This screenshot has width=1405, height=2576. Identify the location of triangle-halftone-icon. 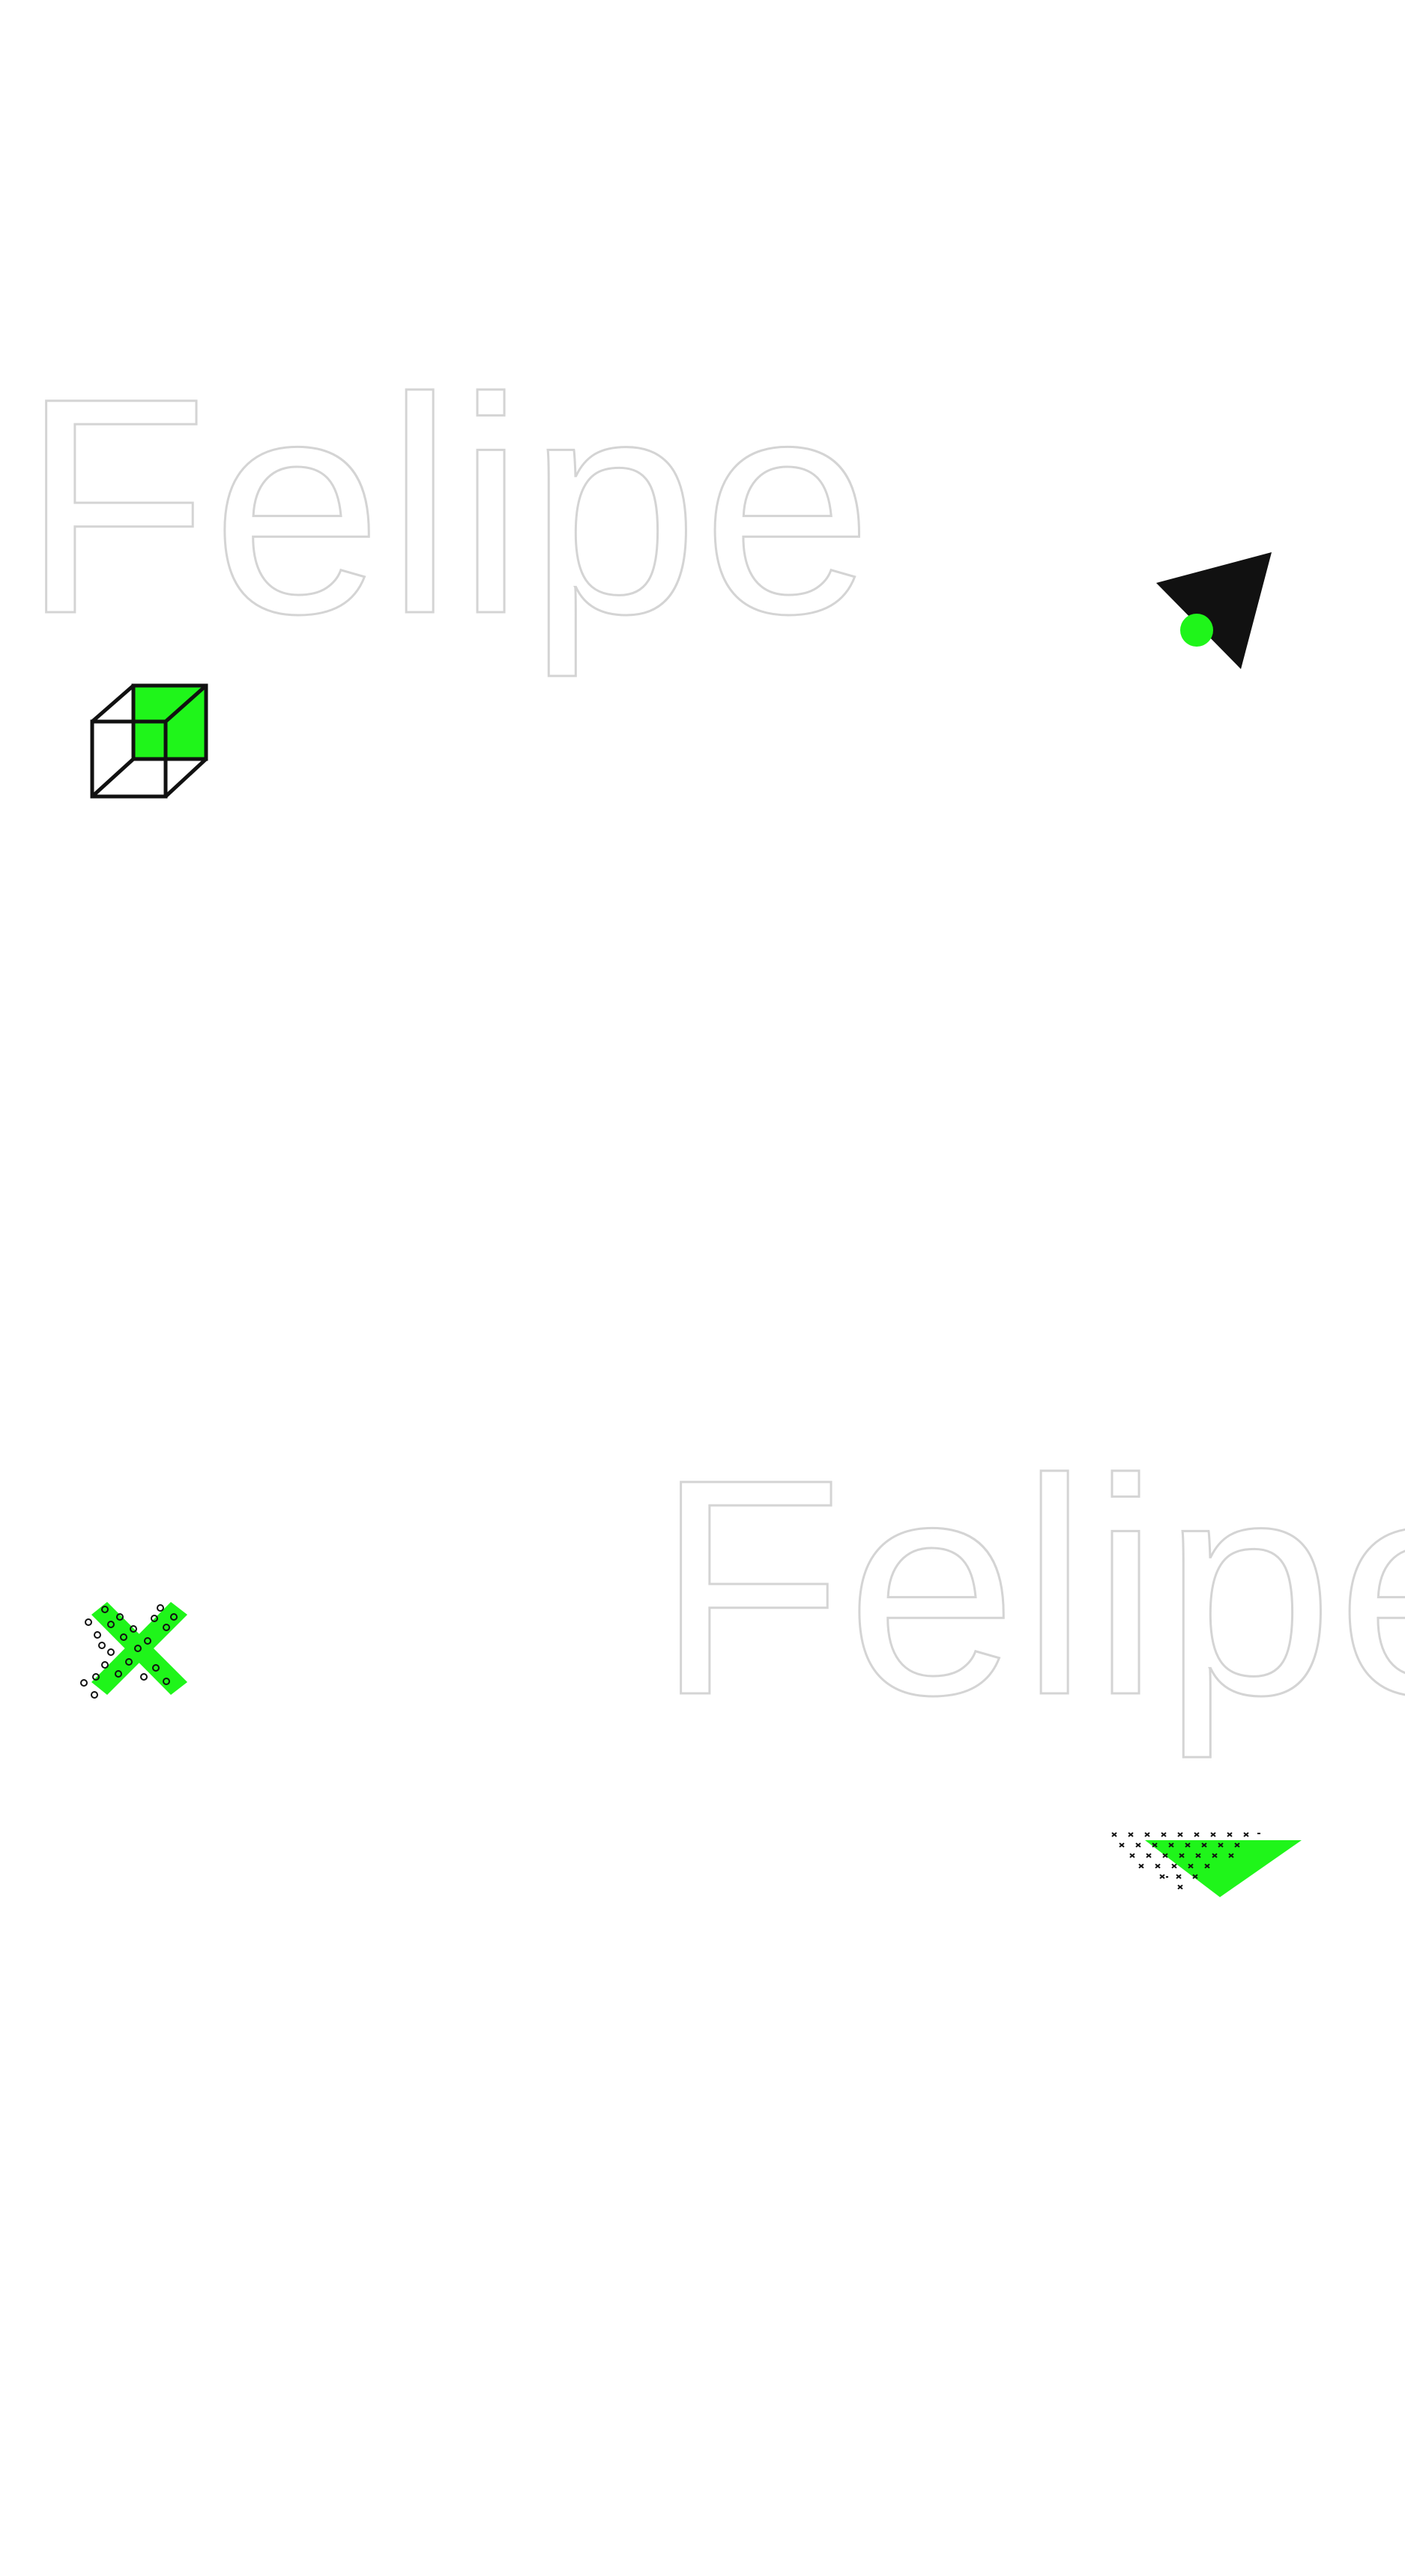
(1206, 1864).